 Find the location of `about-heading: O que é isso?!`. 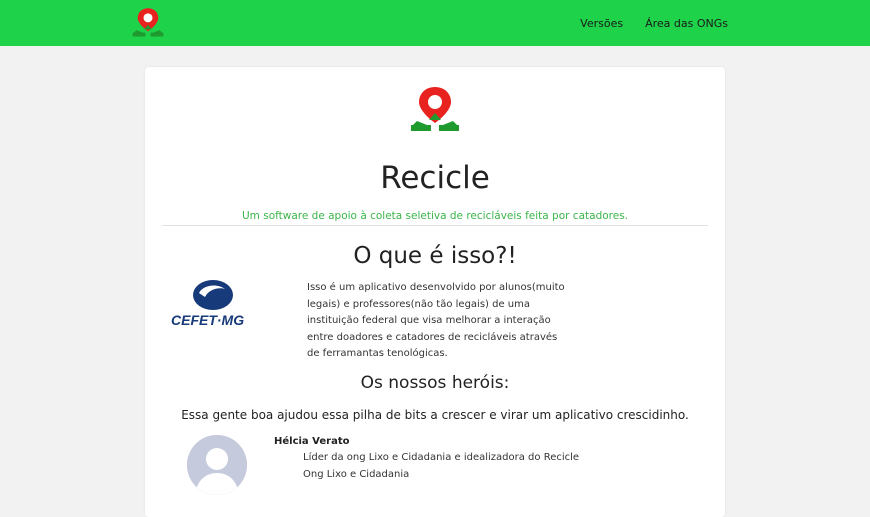

about-heading: O que é isso?! is located at coordinates (435, 256).